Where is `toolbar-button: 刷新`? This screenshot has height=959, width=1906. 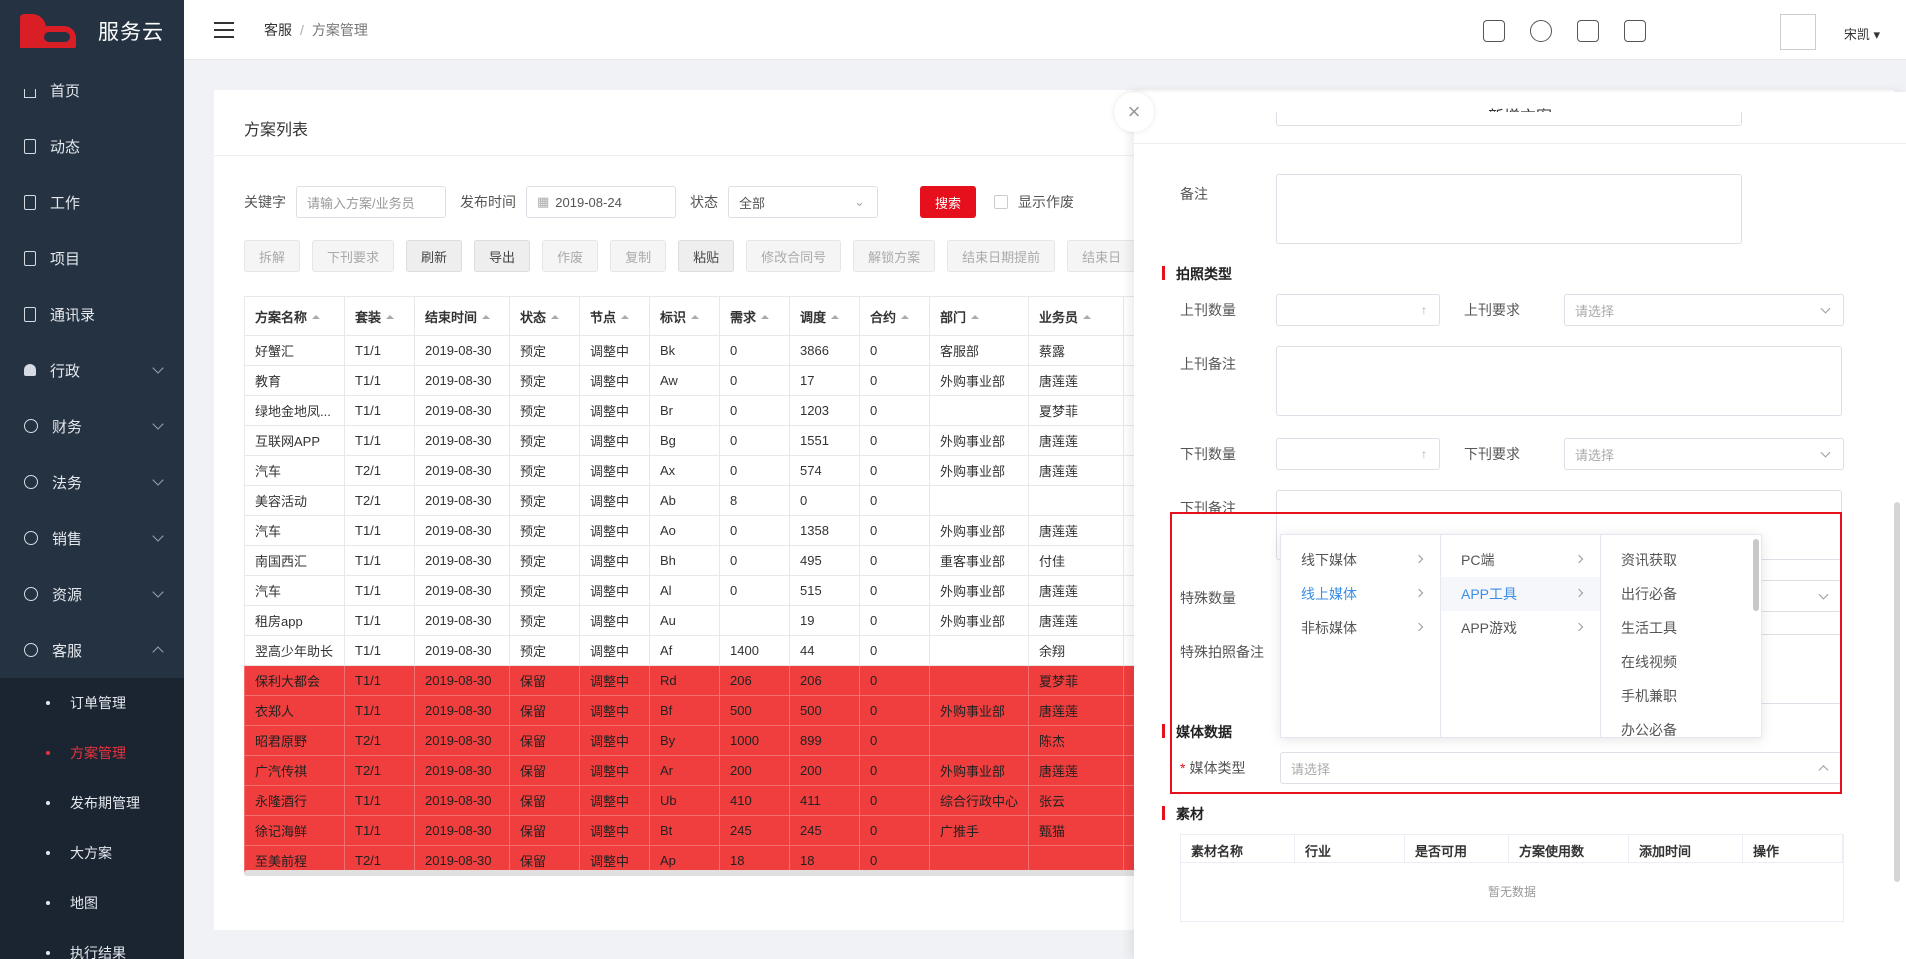
toolbar-button: 刷新 is located at coordinates (434, 256).